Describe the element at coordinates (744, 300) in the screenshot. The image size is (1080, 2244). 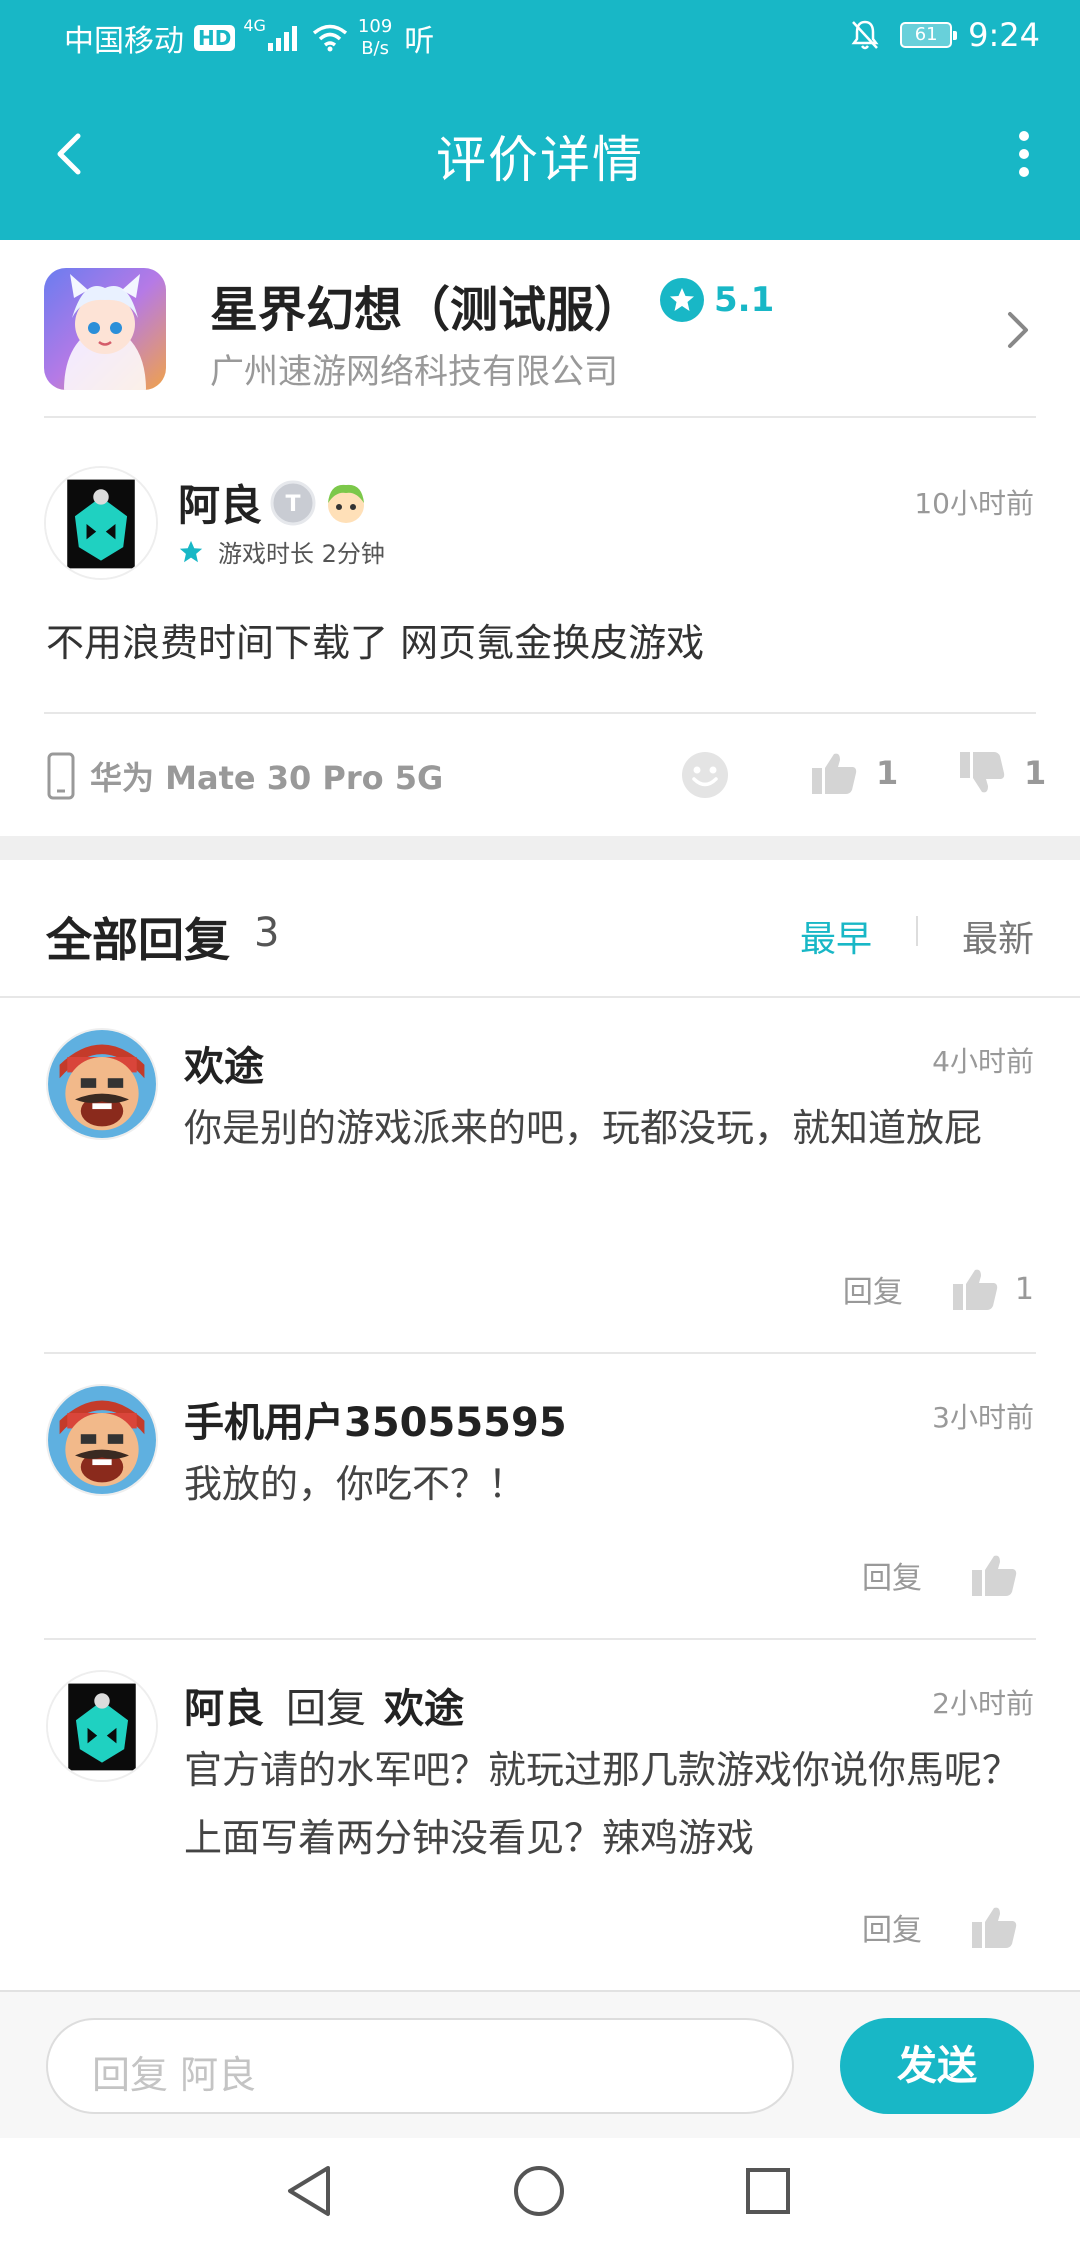
I see `rating-value: 5.1` at that location.